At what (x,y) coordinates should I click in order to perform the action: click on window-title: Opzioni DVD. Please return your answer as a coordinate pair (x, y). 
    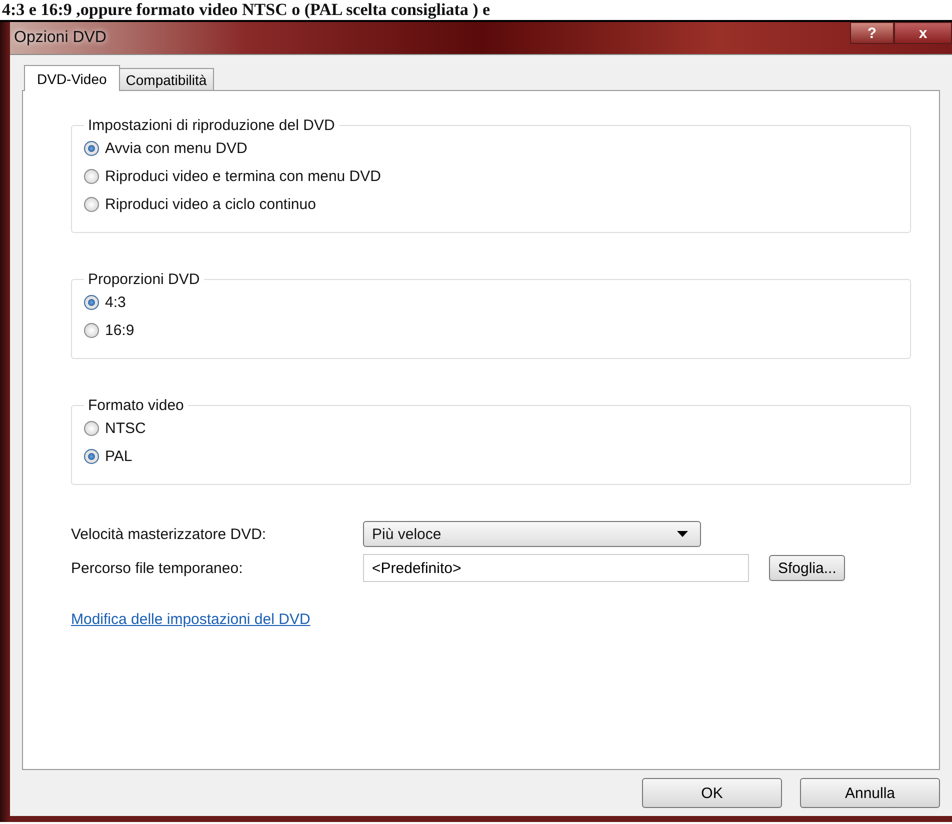
    Looking at the image, I should click on (59, 38).